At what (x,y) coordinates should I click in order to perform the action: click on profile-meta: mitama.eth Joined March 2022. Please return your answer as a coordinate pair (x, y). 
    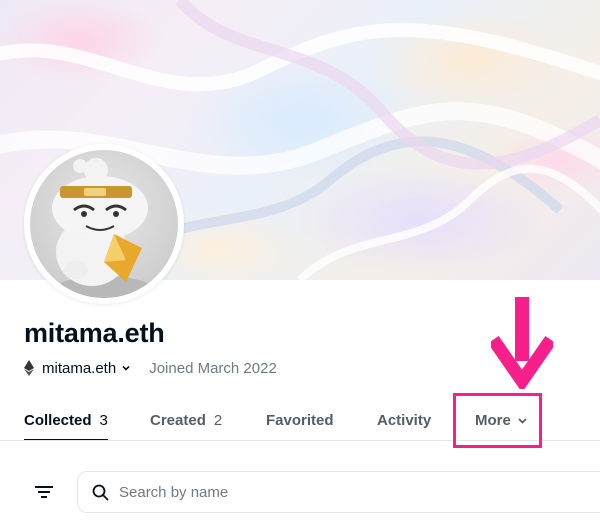
    Looking at the image, I should click on (150, 368).